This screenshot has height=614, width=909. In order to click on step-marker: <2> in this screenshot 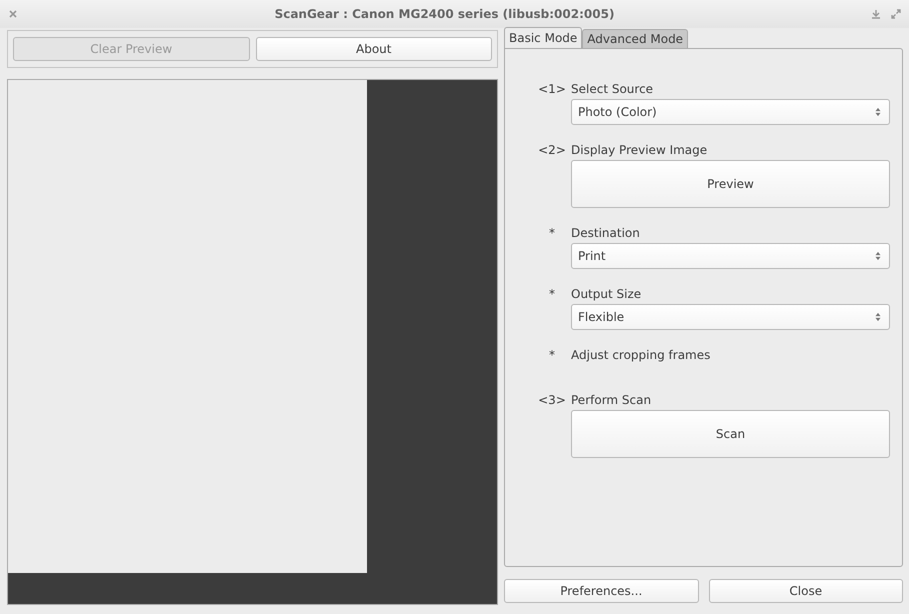, I will do `click(552, 150)`.